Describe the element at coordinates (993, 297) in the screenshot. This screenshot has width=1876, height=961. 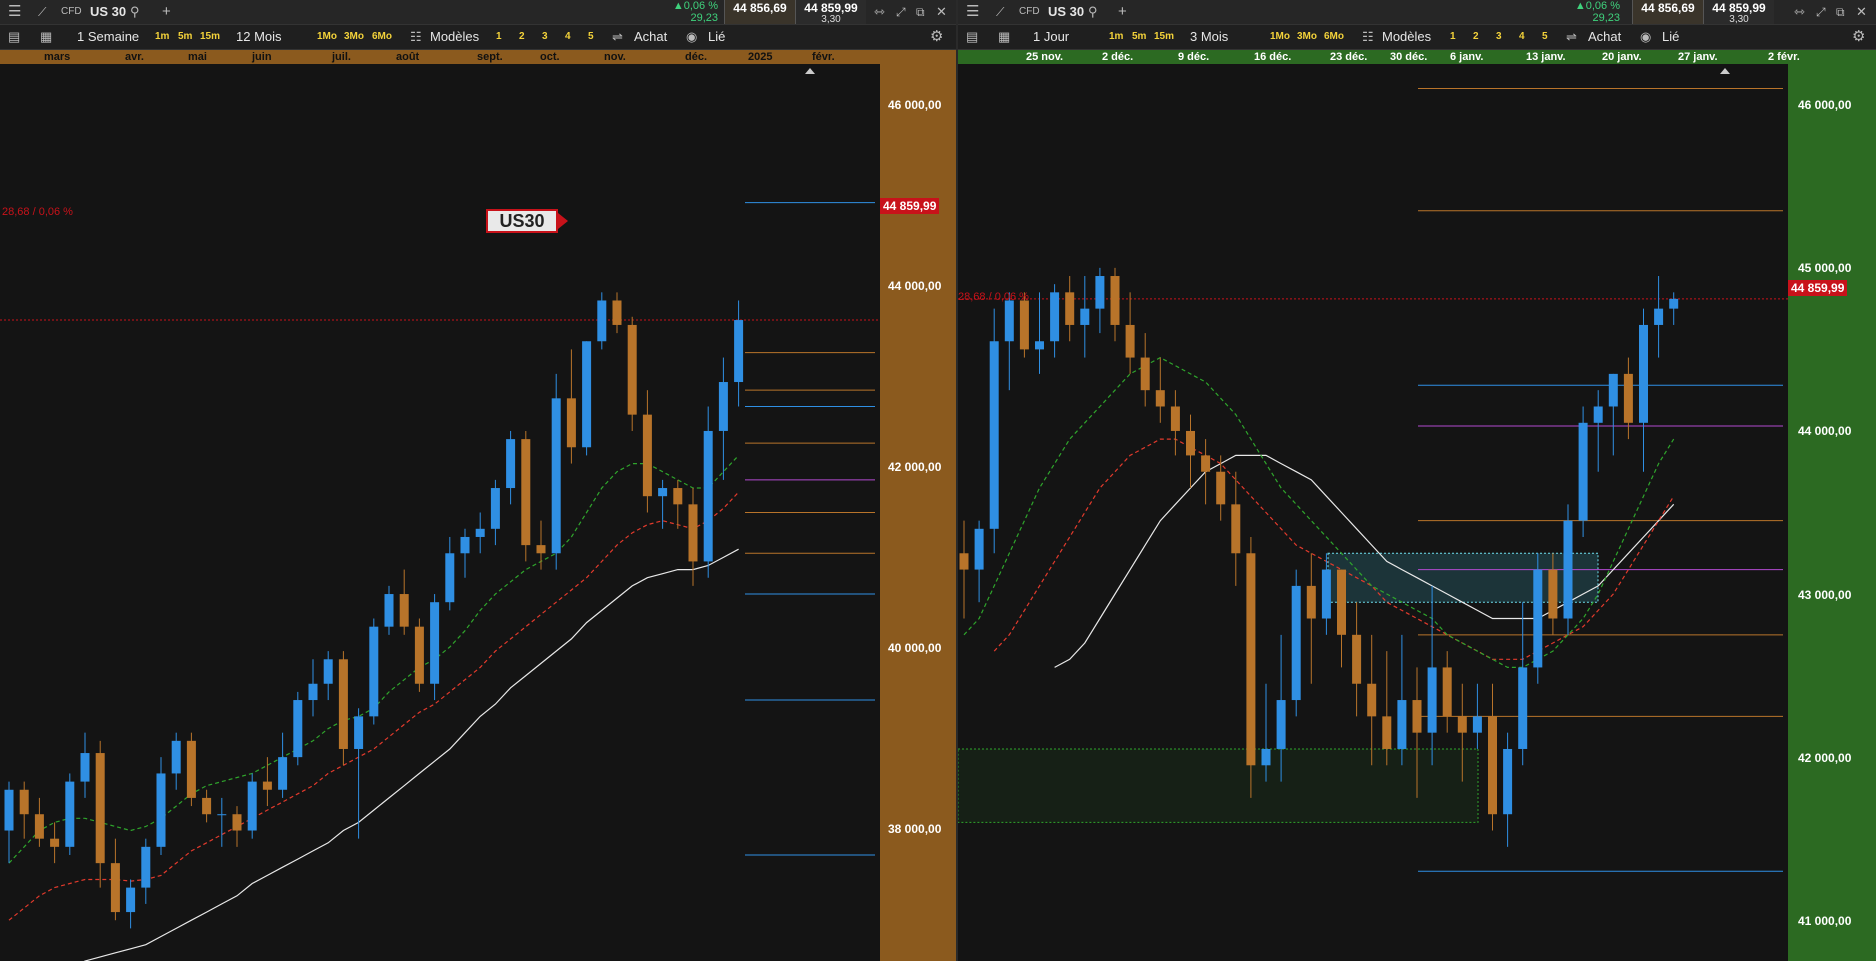
I see `change-line-label: 28,68 / 0,06 %` at that location.